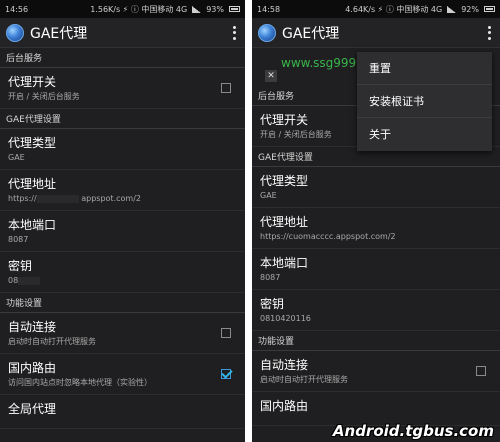  Describe the element at coordinates (226, 374) in the screenshot. I see `domestic-route-checkbox` at that location.